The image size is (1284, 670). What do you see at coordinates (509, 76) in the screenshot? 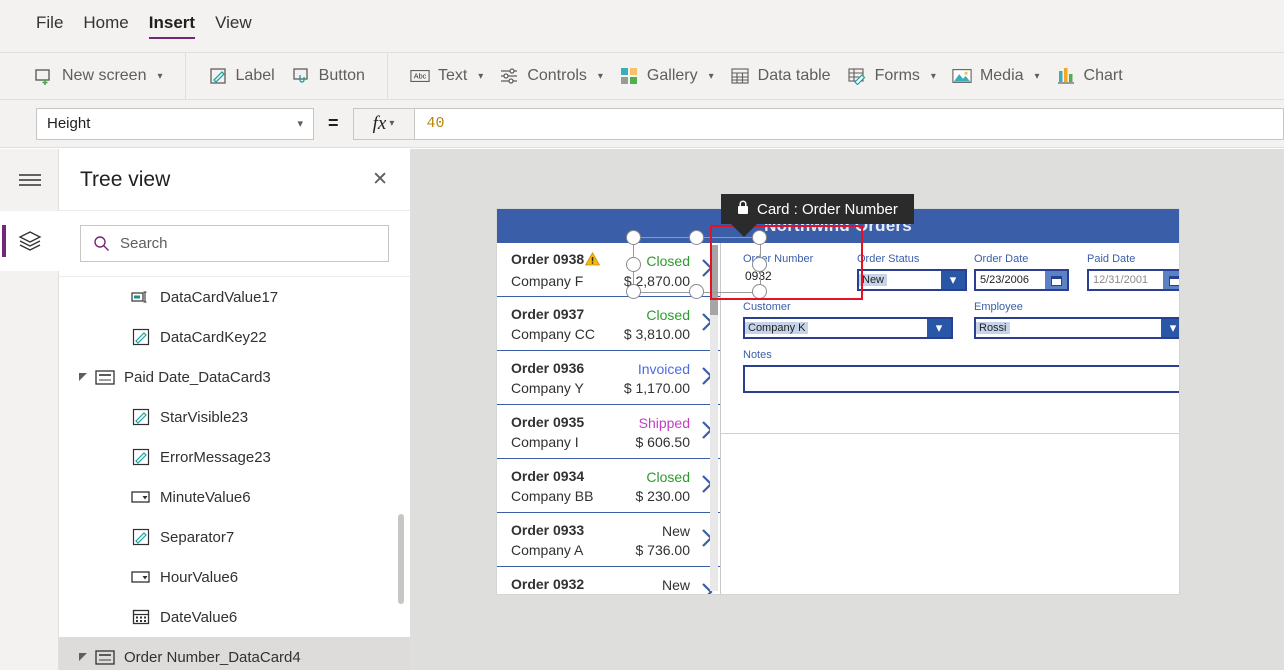
I see `controls-sliders-icon` at bounding box center [509, 76].